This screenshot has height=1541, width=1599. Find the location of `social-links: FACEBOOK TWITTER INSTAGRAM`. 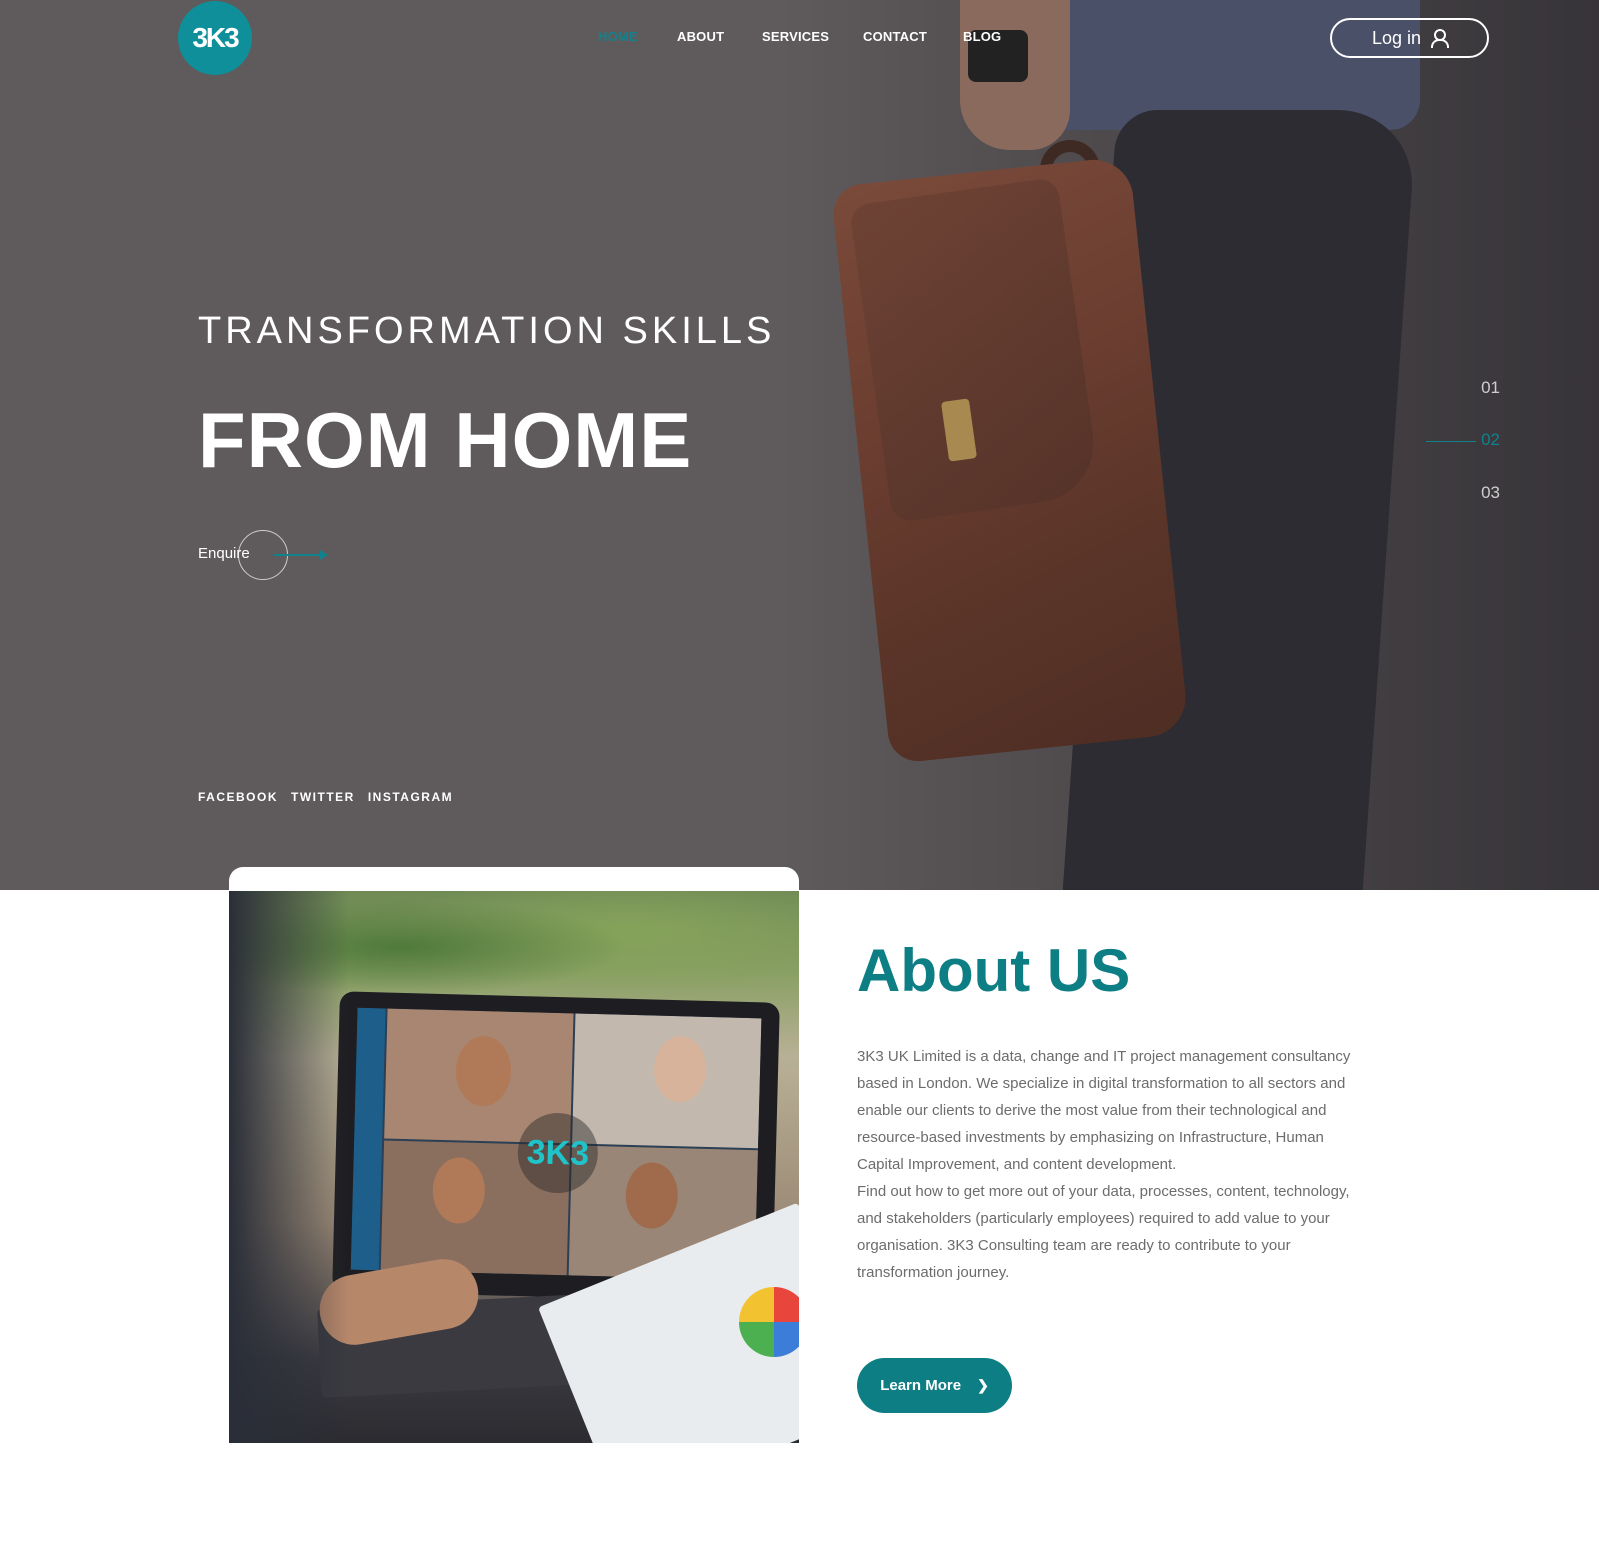

social-links: FACEBOOK TWITTER INSTAGRAM is located at coordinates (325, 797).